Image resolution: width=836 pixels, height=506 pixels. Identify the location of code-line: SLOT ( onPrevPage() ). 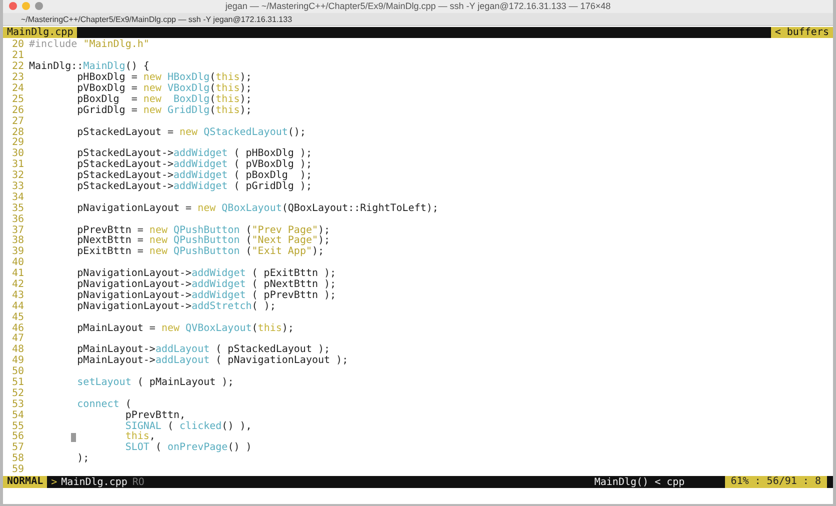
(188, 448).